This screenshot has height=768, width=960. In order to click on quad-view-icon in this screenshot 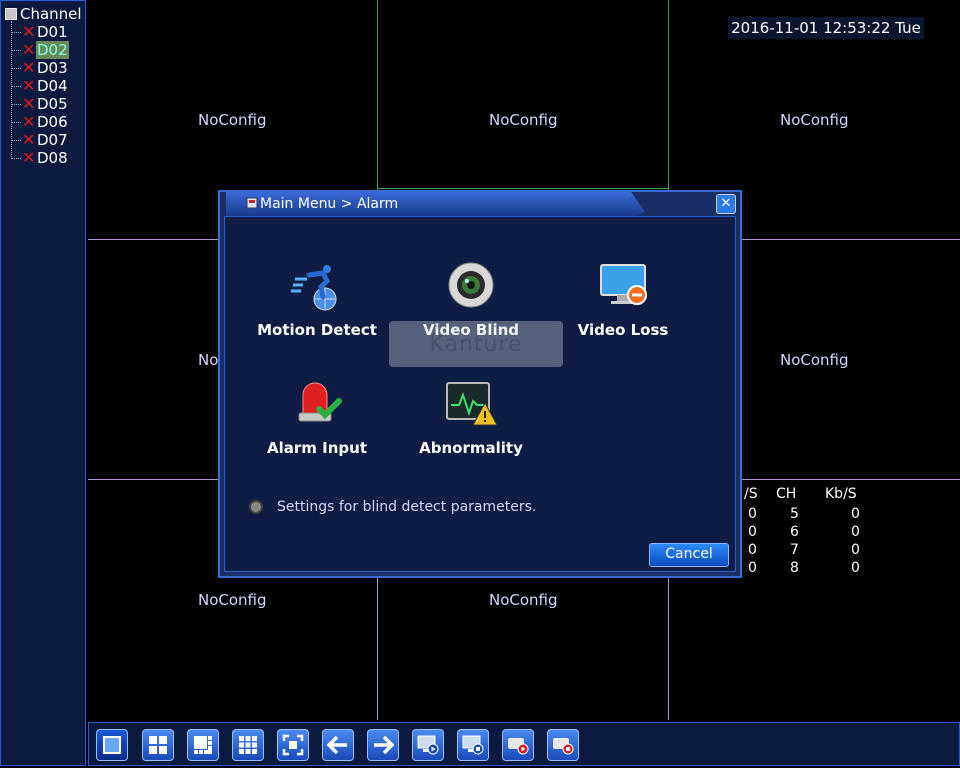, I will do `click(158, 745)`.